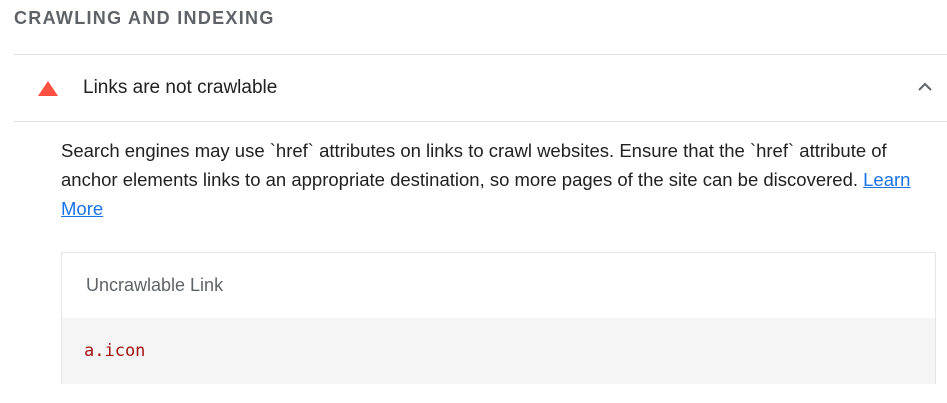  I want to click on fail-triangle-icon, so click(48, 88).